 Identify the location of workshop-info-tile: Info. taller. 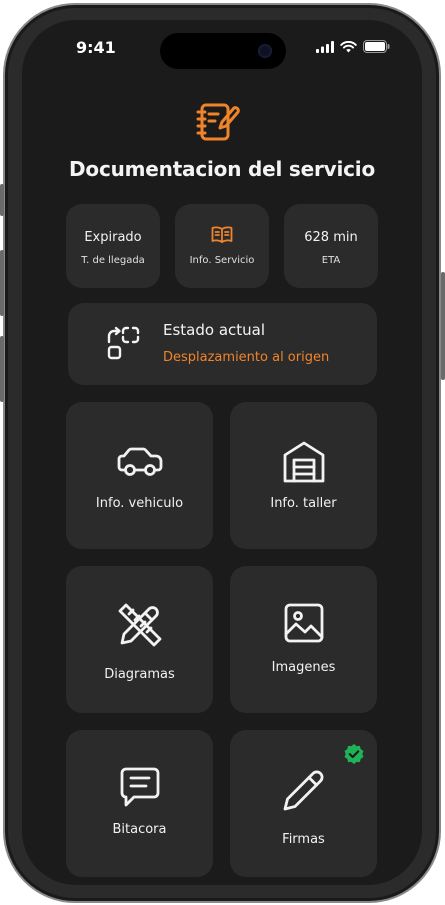
(303, 475).